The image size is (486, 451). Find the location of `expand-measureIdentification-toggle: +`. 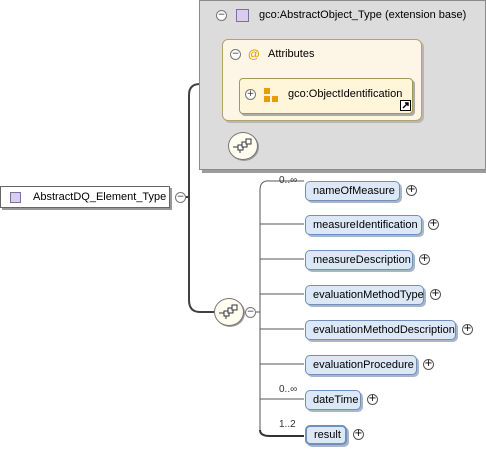

expand-measureIdentification-toggle: + is located at coordinates (433, 224).